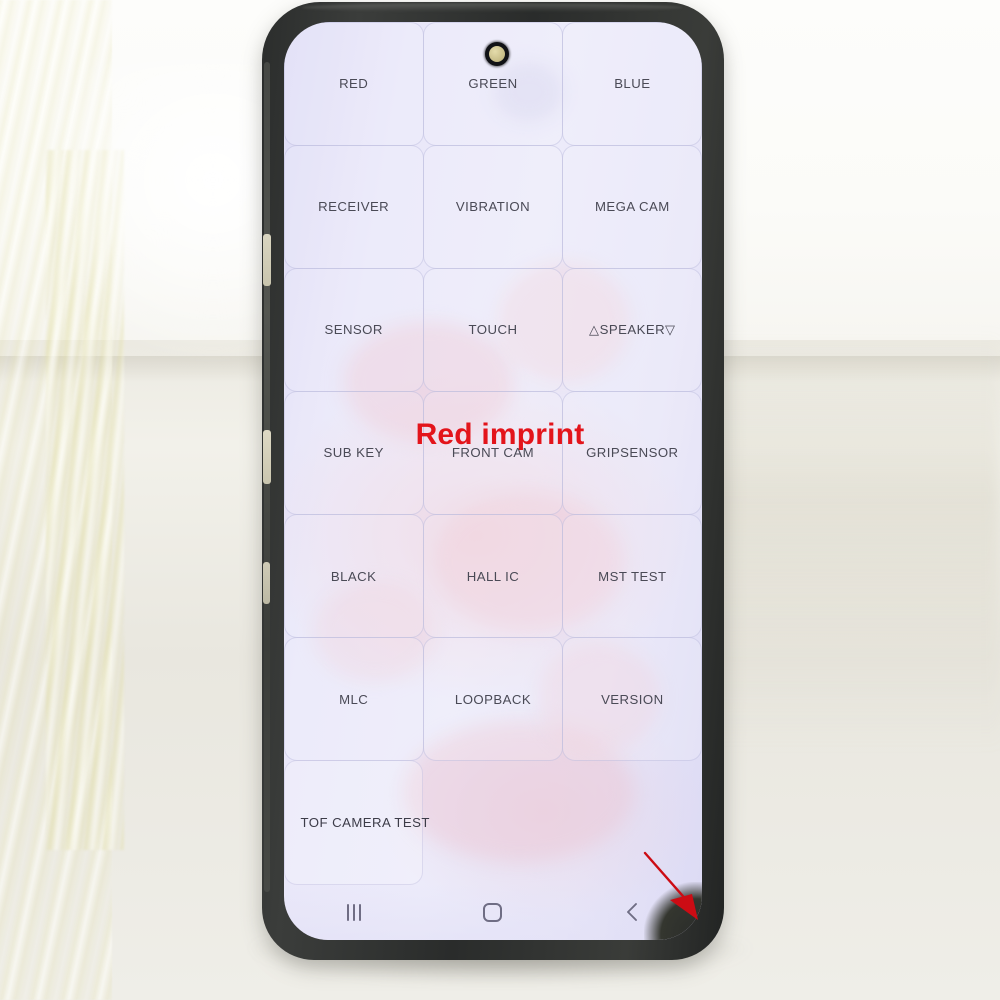 The image size is (1000, 1000). Describe the element at coordinates (670, 885) in the screenshot. I see `red-arrow-icon` at that location.